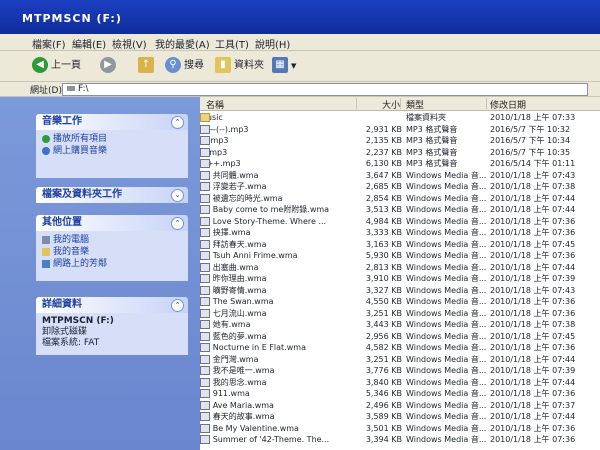 This screenshot has width=600, height=450. I want to click on column-type: 類型, so click(446, 104).